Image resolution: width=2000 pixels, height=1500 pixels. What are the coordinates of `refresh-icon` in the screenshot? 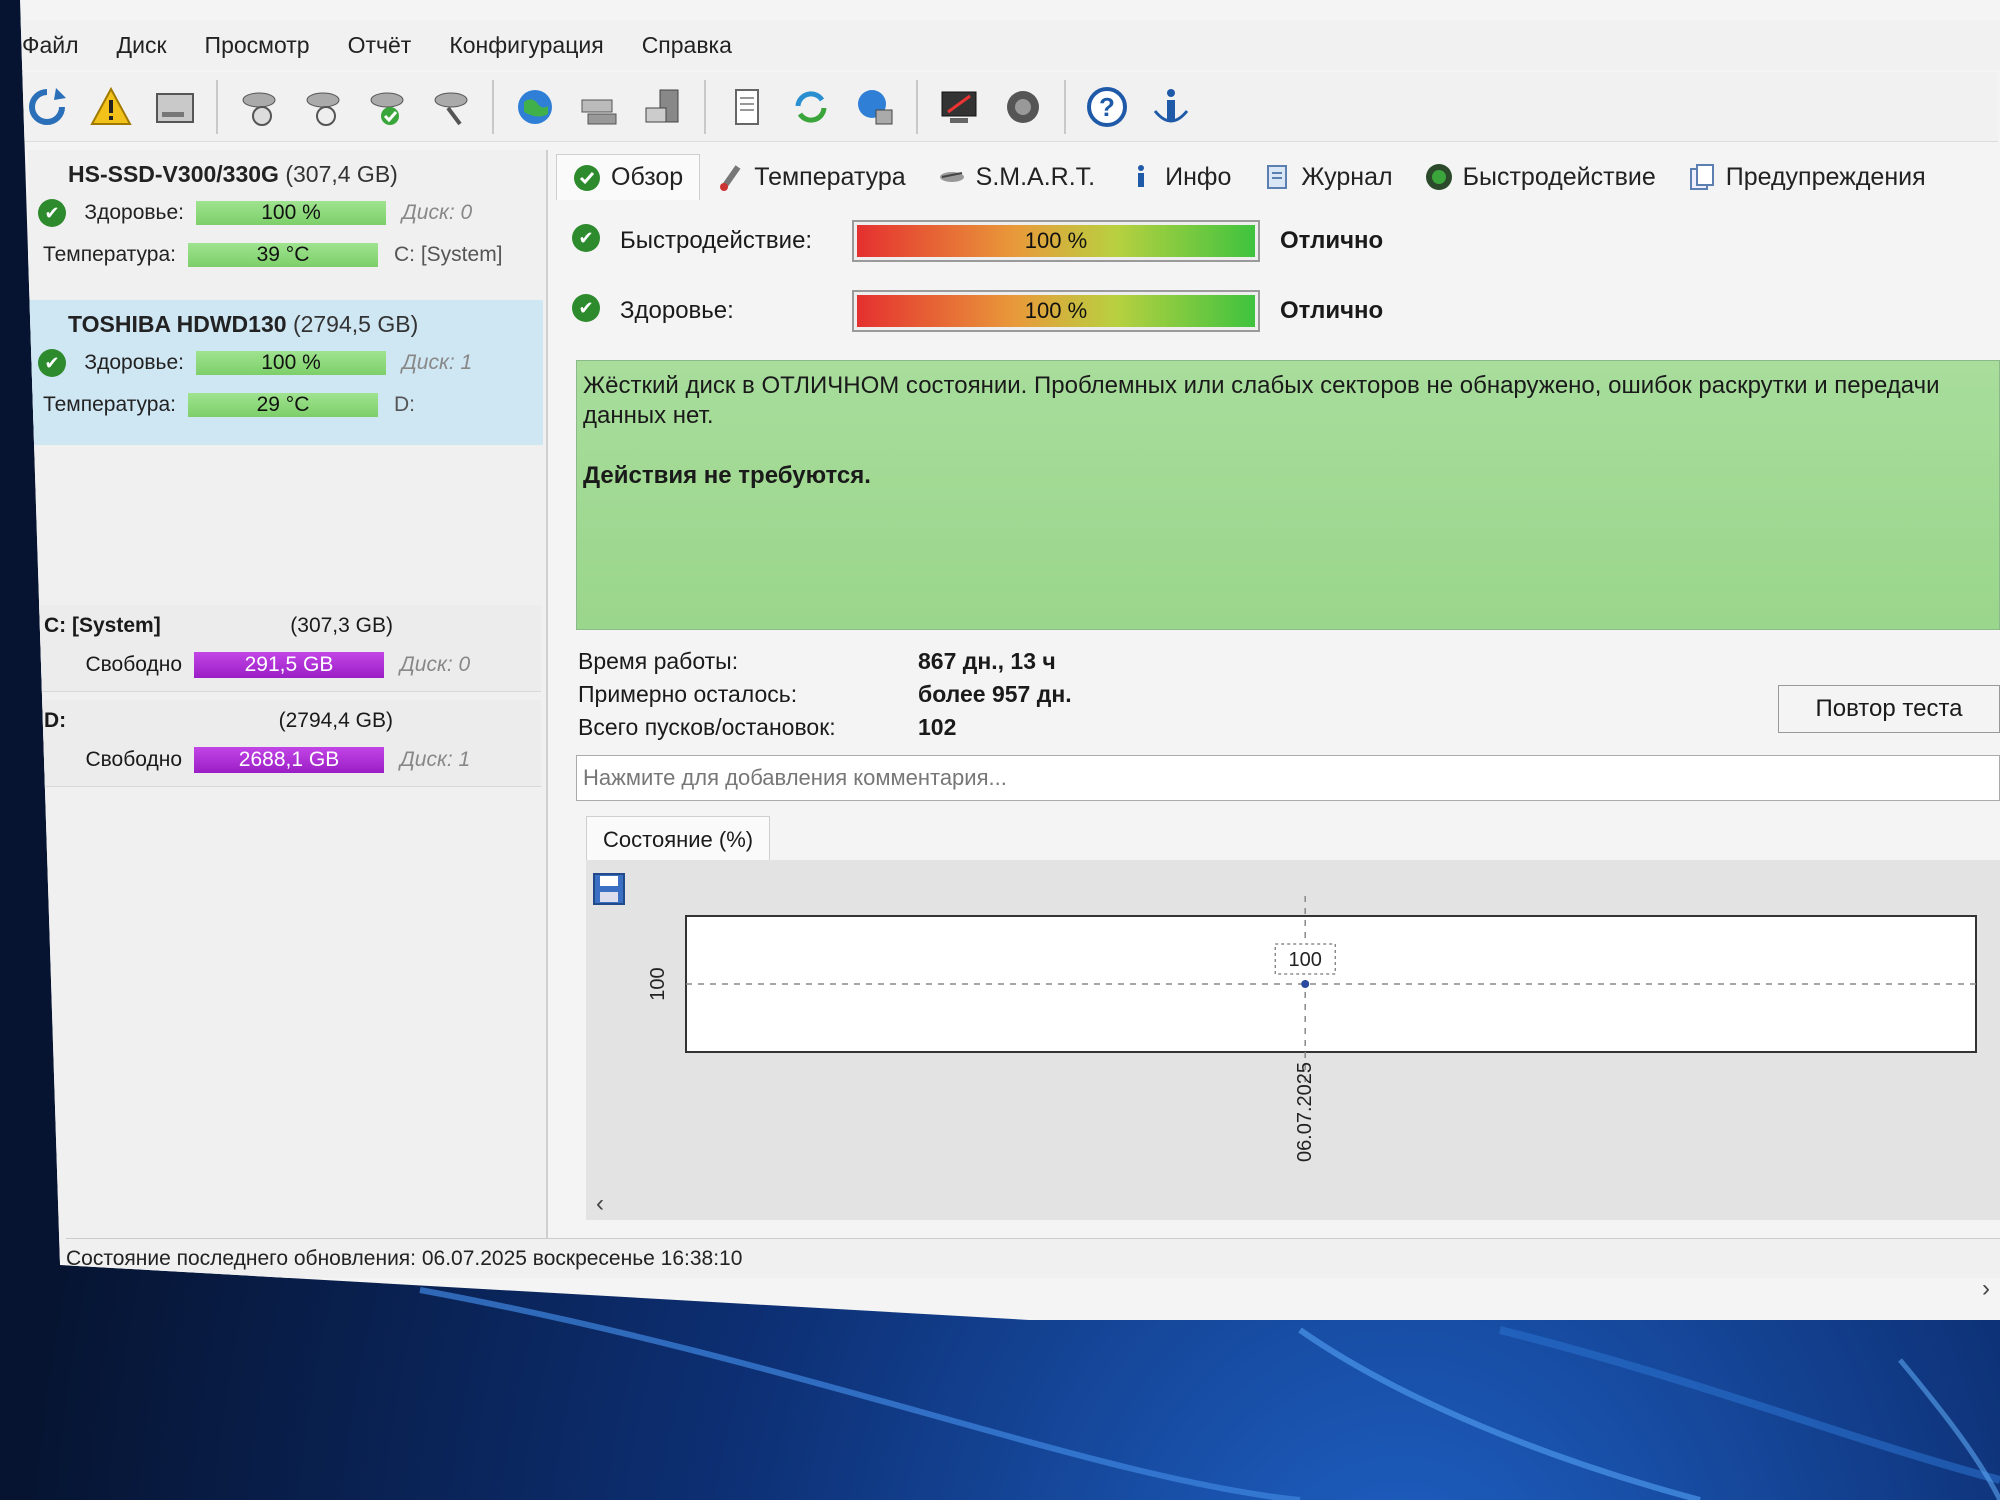 It's located at (47, 107).